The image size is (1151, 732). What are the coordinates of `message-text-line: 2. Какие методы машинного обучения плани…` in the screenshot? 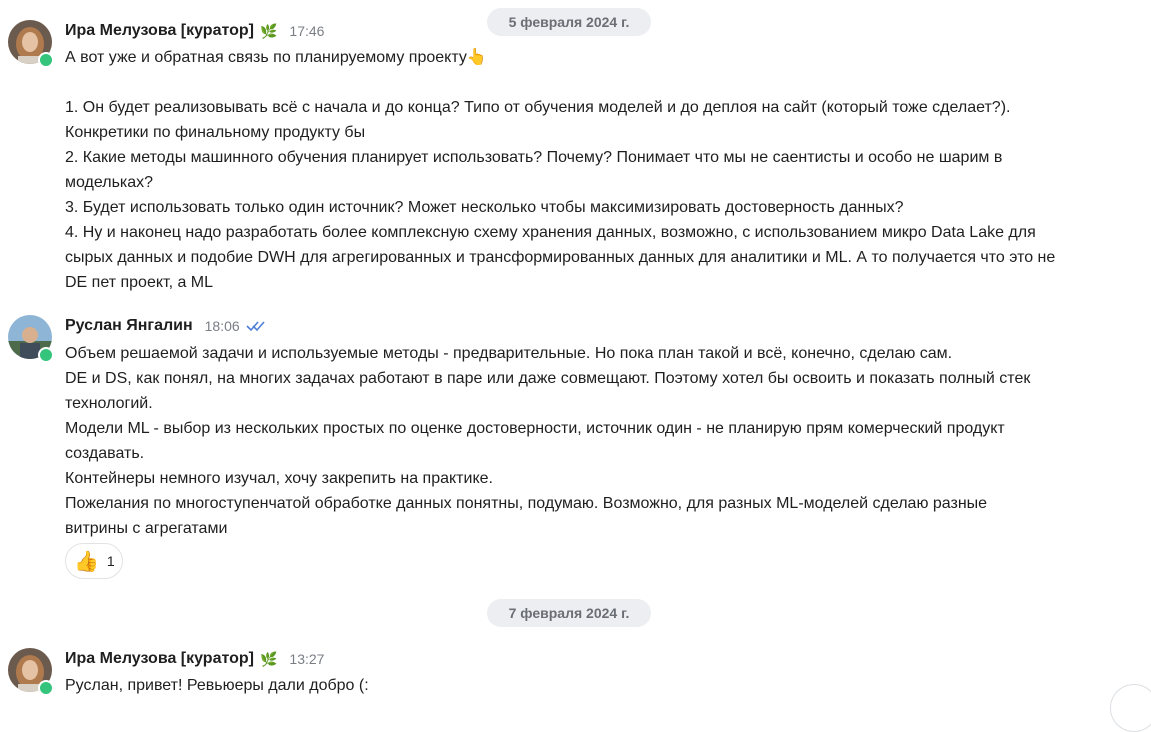 It's located at (534, 157).